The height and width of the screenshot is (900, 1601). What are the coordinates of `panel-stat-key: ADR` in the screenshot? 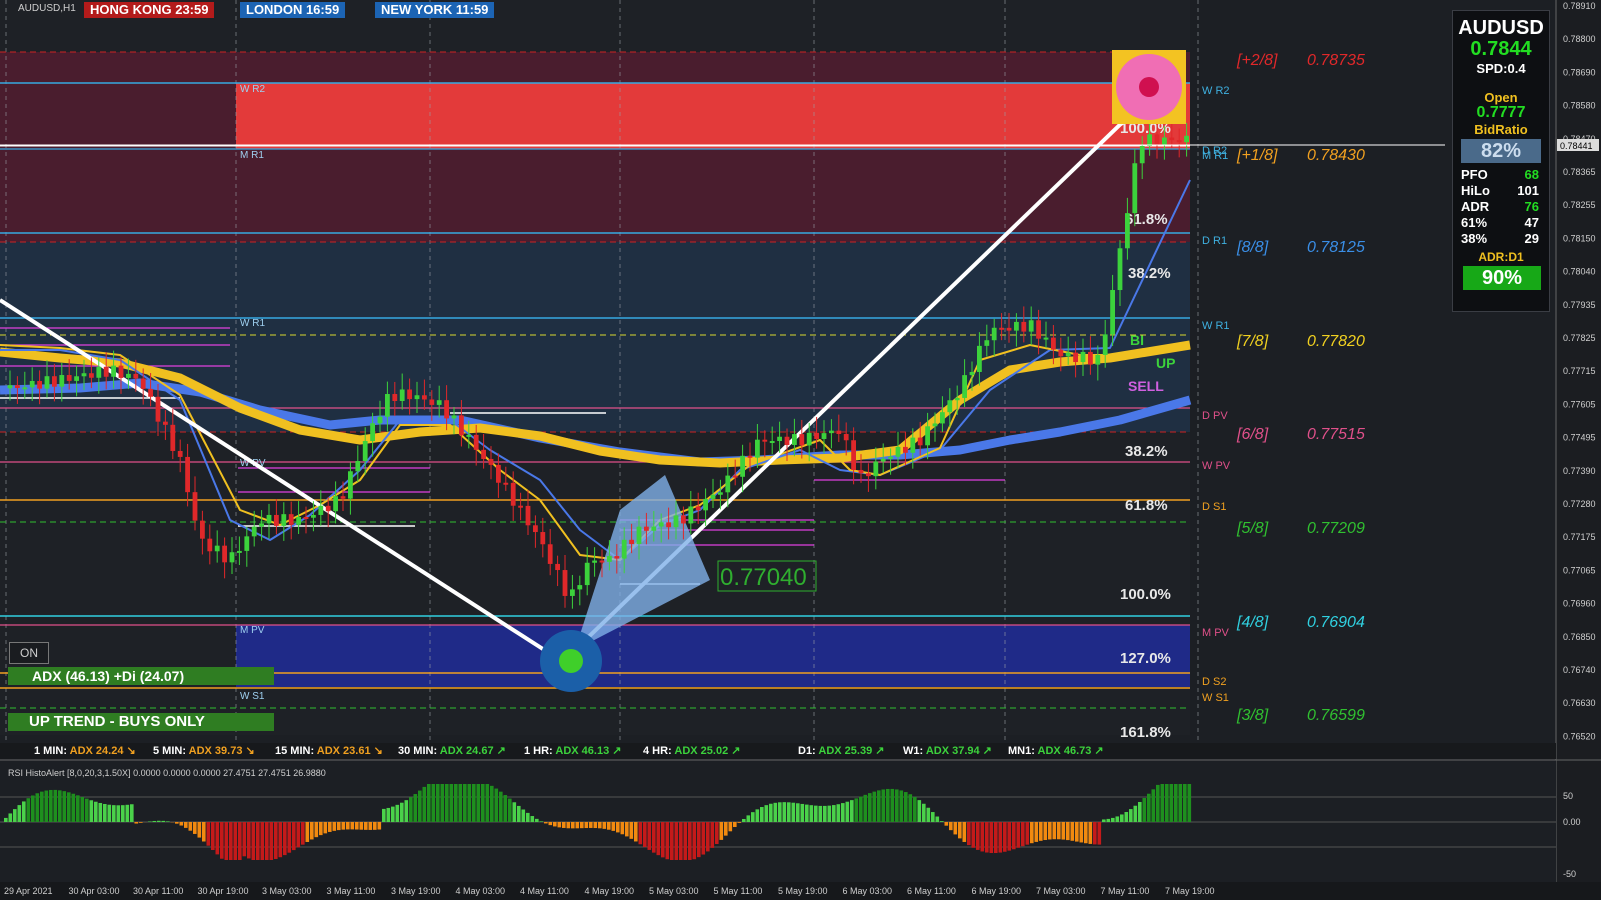 It's located at (1475, 206).